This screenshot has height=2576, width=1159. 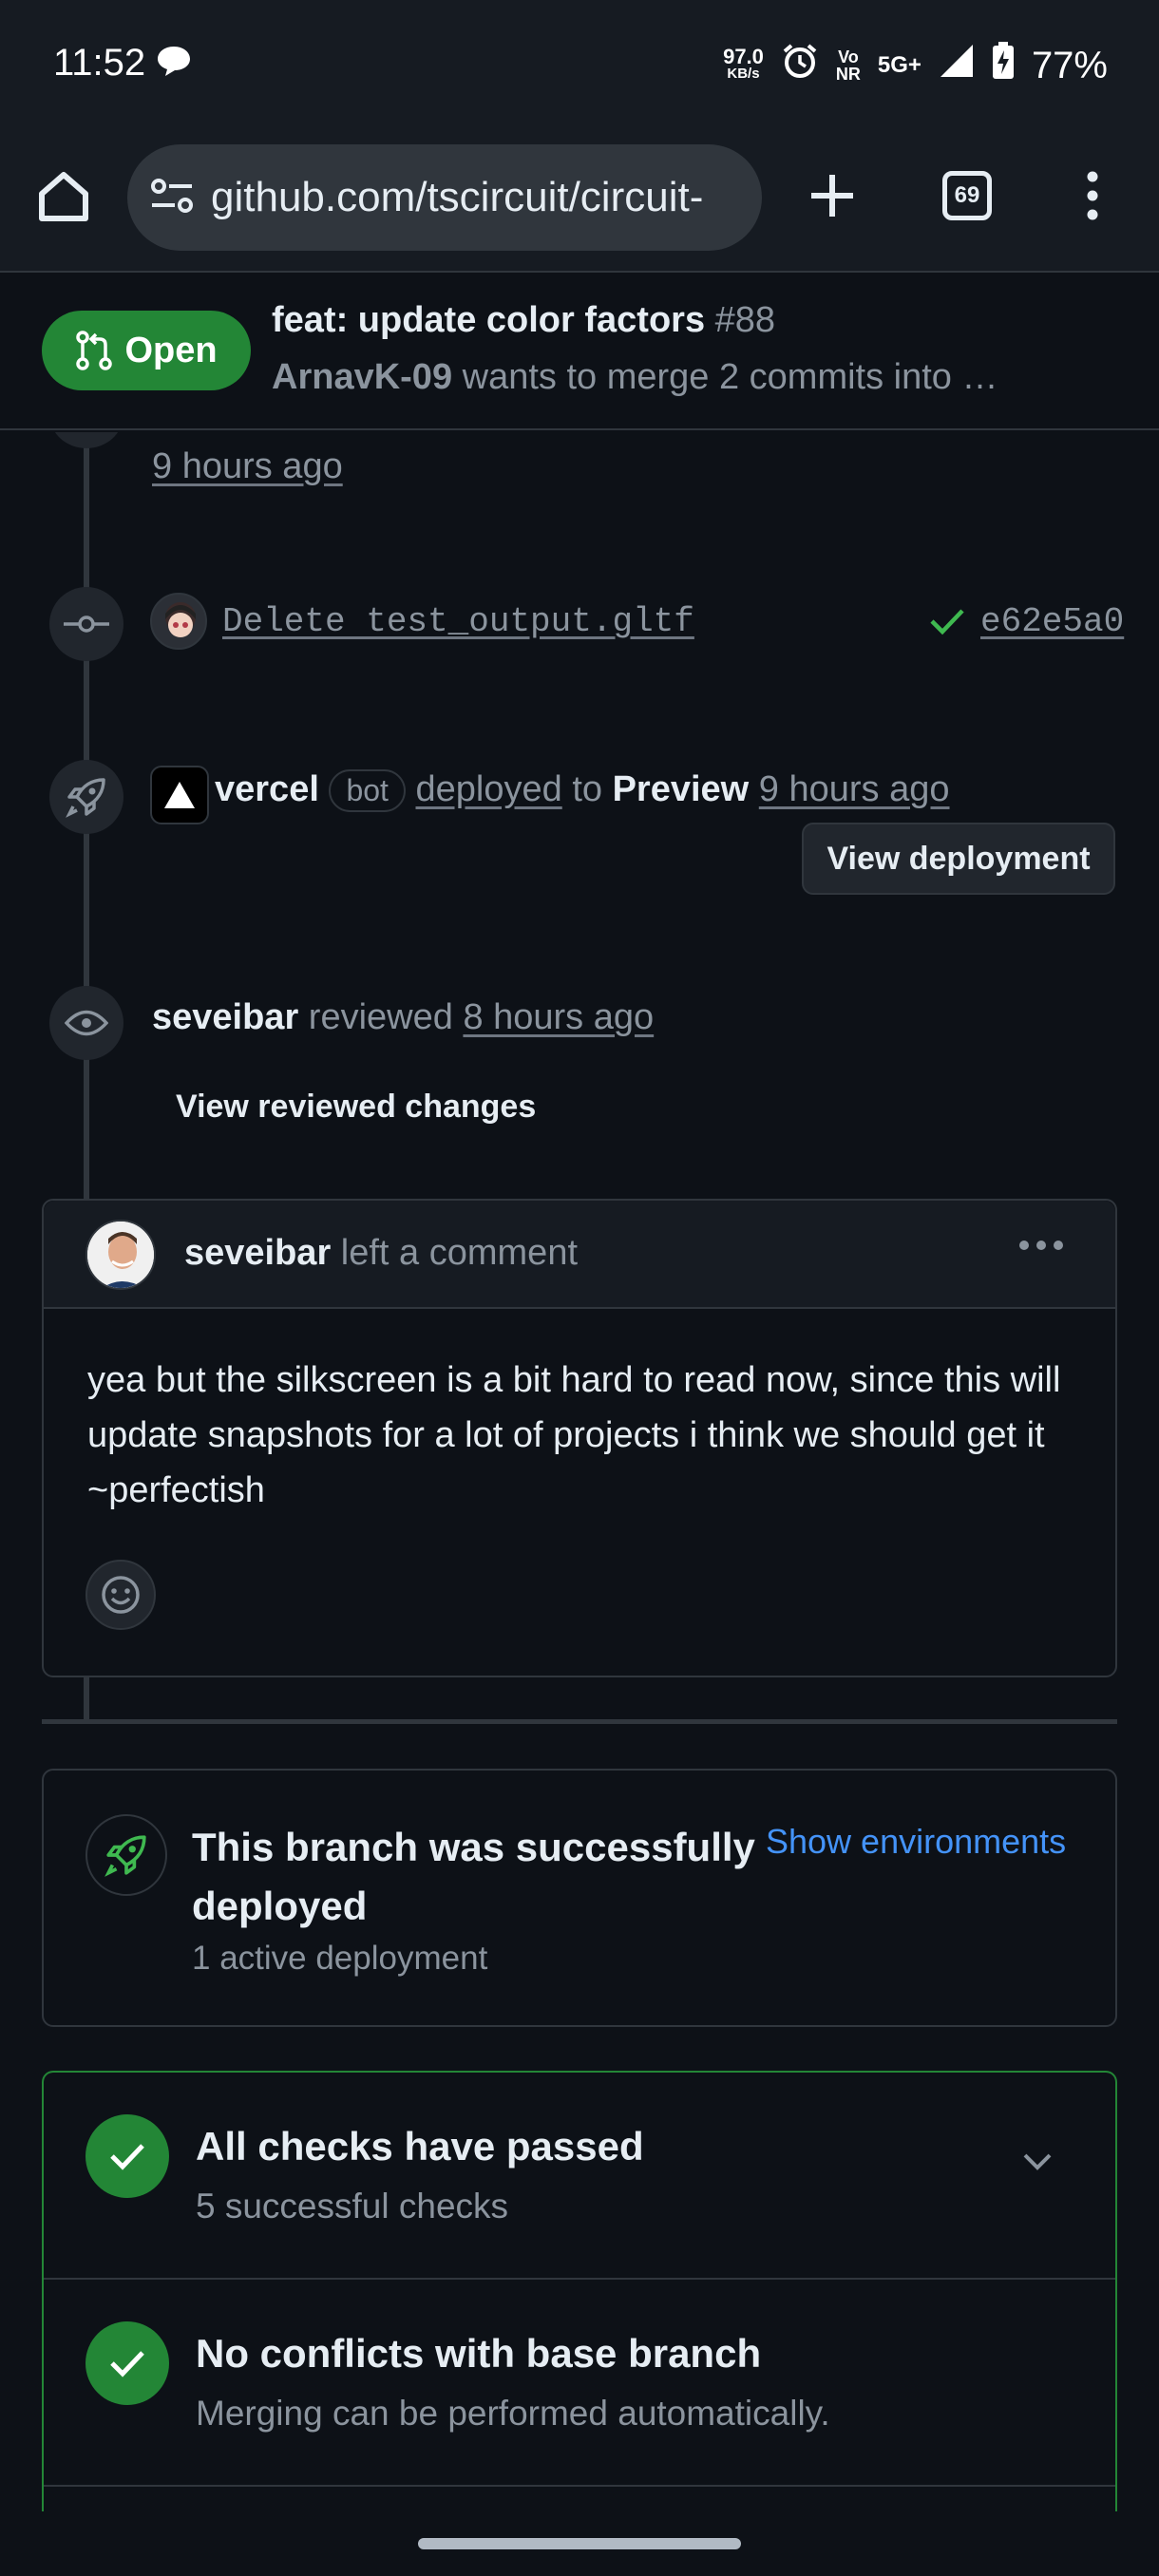 I want to click on deploy-time: 9 hours ago, so click(x=854, y=789).